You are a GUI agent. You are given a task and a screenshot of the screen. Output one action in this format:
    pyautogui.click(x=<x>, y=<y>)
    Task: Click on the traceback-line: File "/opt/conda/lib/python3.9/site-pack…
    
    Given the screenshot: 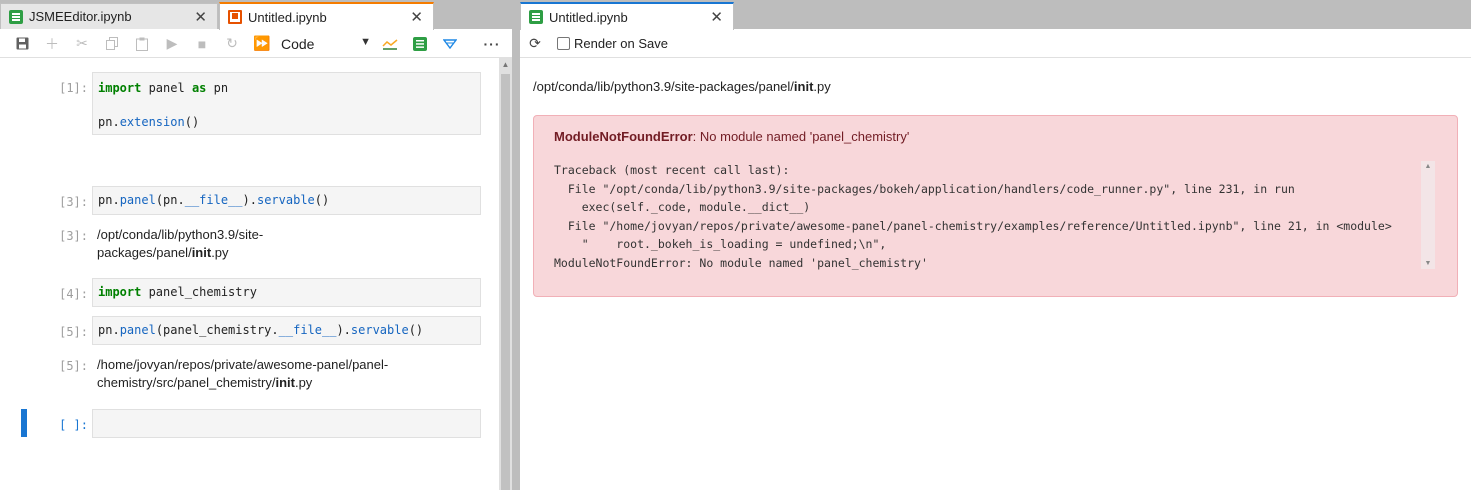 What is the action you would take?
    pyautogui.click(x=924, y=188)
    